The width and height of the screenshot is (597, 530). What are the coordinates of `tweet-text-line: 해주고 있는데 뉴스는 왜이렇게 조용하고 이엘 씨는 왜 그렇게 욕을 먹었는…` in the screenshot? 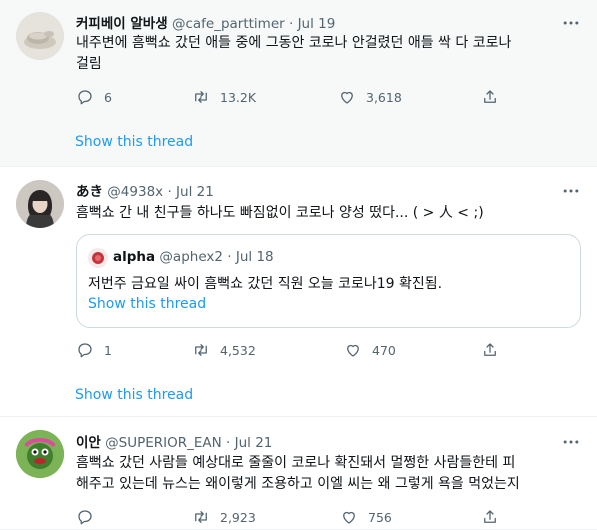 It's located at (298, 484).